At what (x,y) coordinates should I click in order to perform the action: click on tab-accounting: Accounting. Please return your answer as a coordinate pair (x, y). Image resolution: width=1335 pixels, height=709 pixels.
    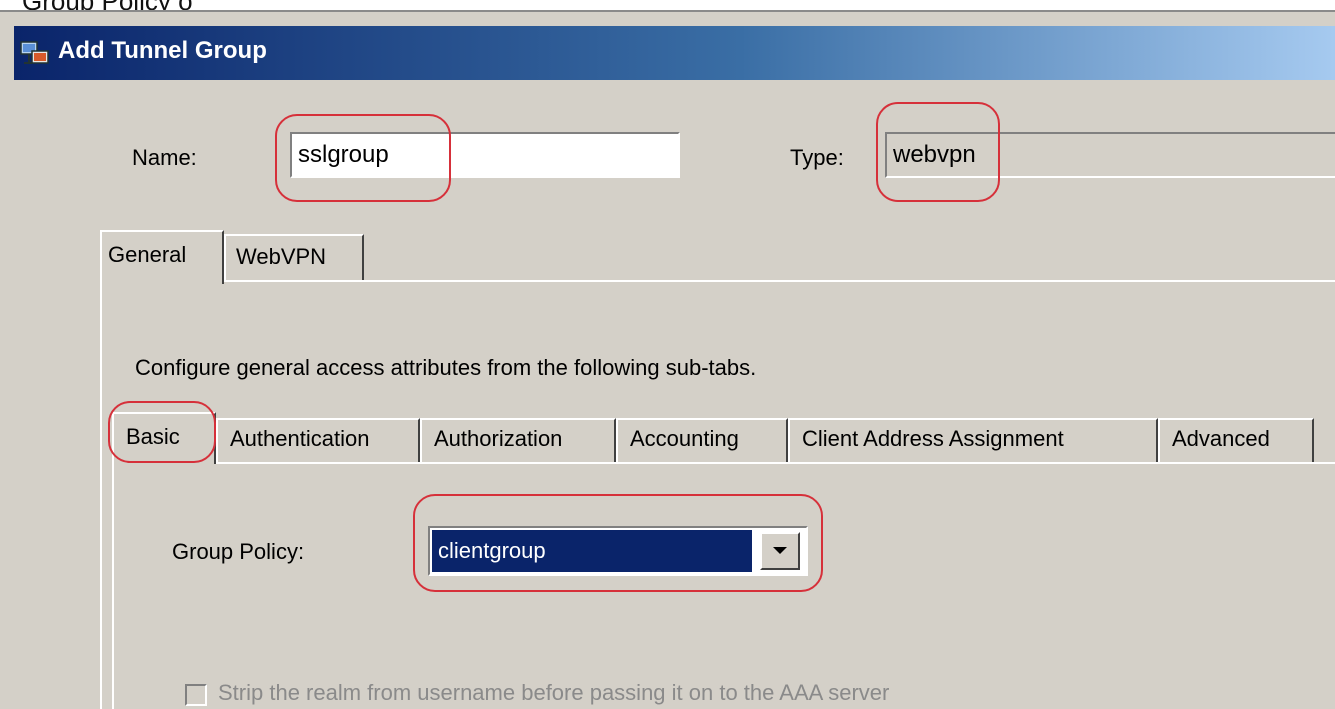
    Looking at the image, I should click on (702, 440).